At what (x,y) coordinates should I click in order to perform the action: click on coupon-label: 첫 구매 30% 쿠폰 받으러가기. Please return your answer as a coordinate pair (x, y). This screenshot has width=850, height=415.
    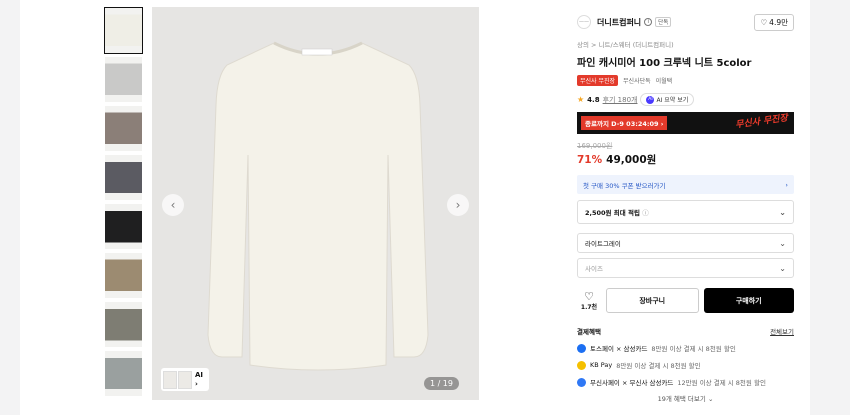
    Looking at the image, I should click on (624, 185).